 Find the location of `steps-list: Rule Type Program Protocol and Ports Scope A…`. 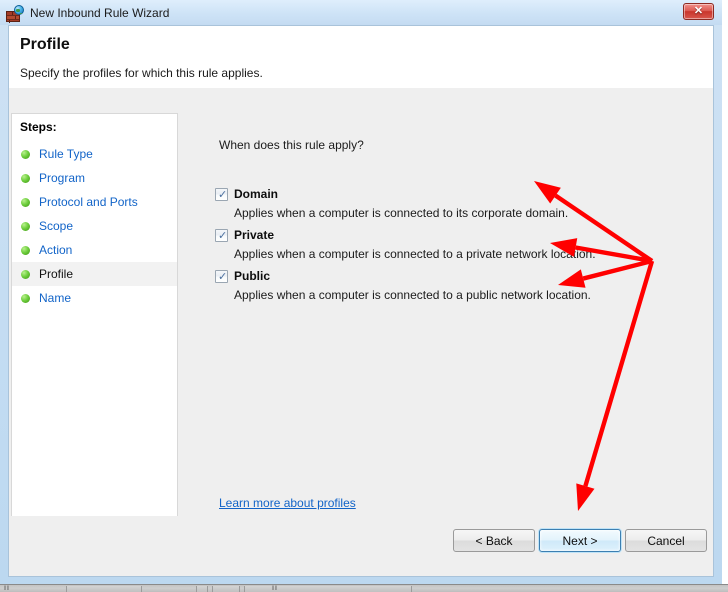

steps-list: Rule Type Program Protocol and Ports Scope A… is located at coordinates (94, 226).